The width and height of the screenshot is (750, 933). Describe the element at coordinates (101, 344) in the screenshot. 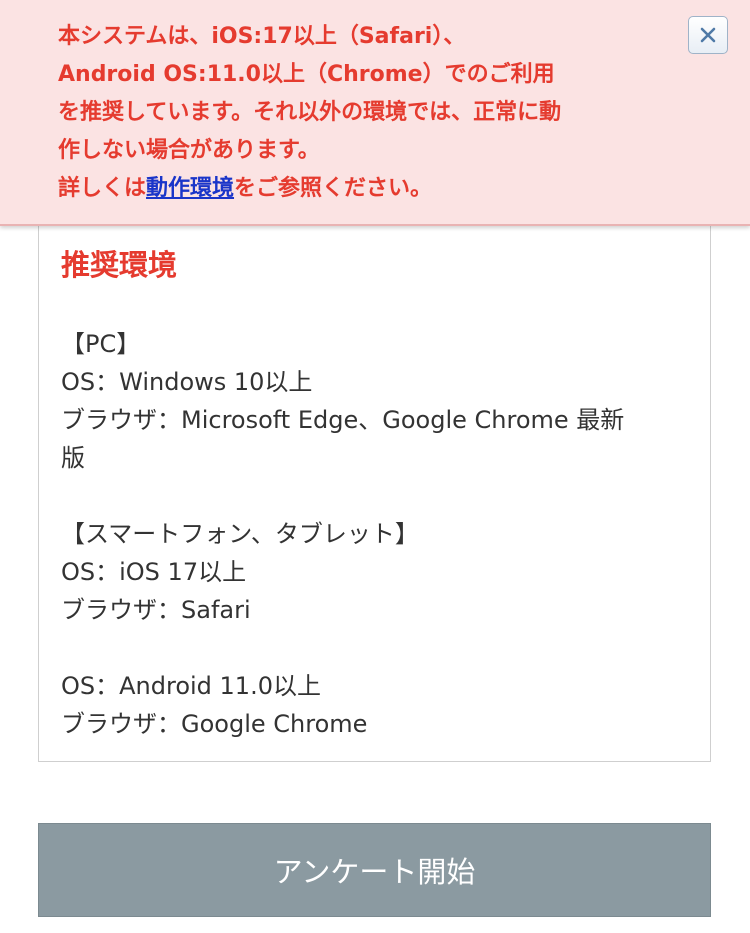

I see `pc-heading: 【PC】` at that location.